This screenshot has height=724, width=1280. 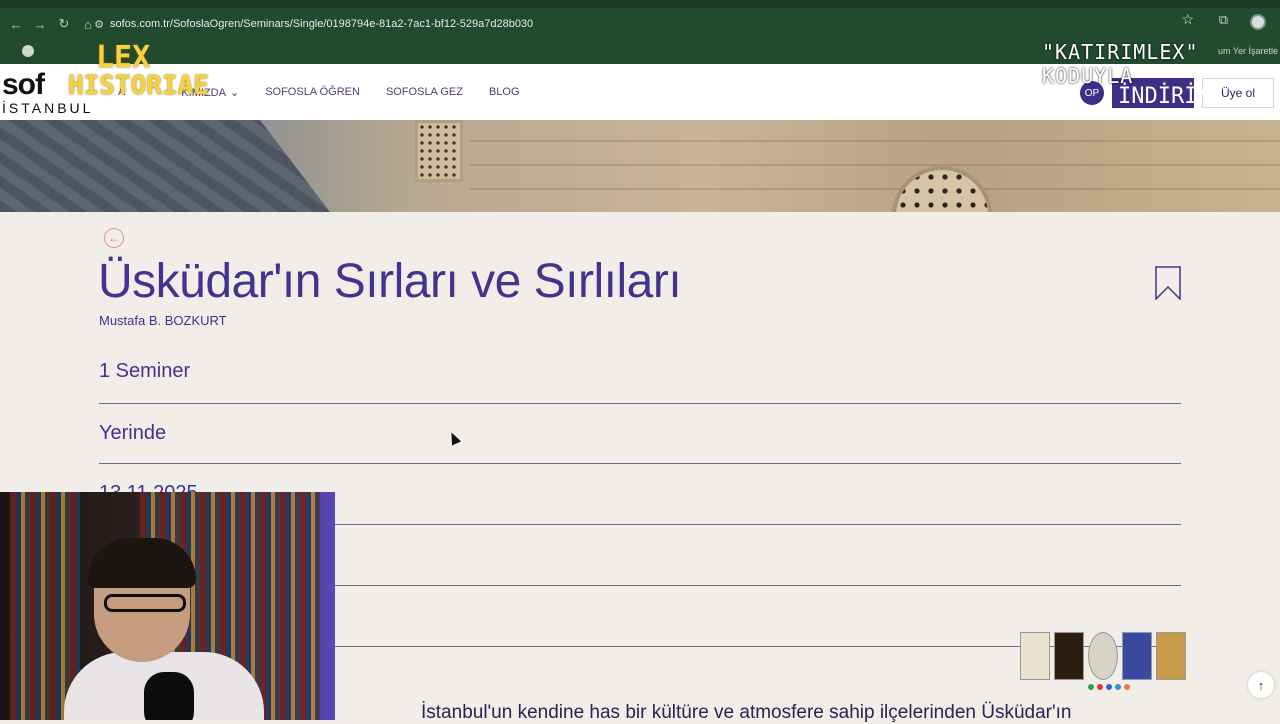 I want to click on star-icon: ☆, so click(x=1187, y=19).